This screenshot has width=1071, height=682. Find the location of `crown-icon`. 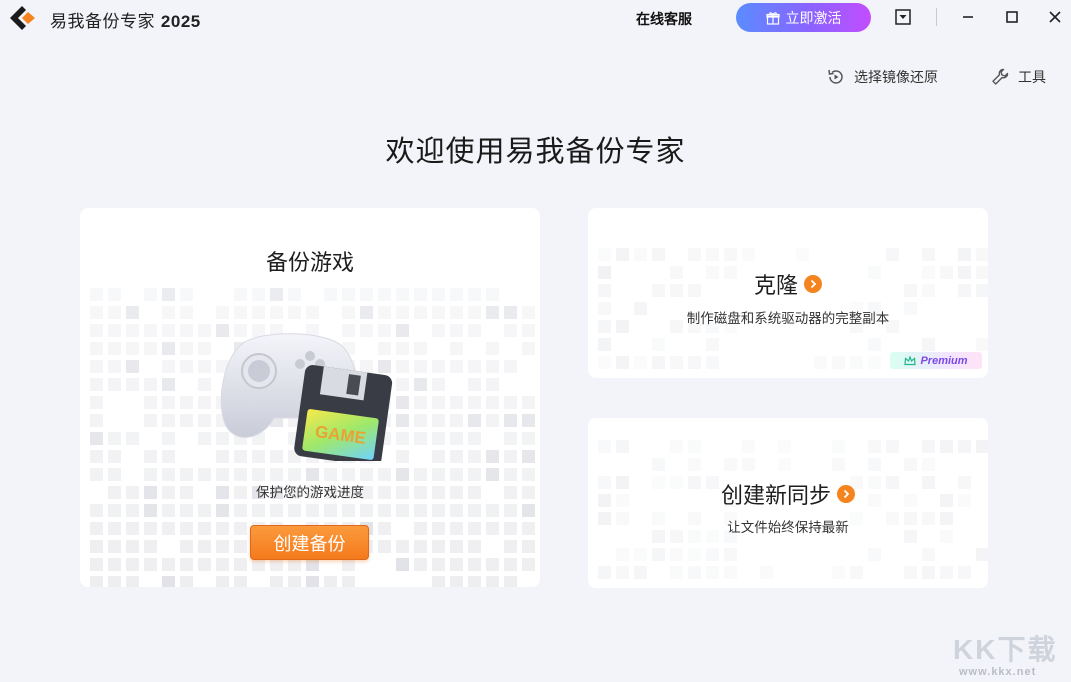

crown-icon is located at coordinates (910, 360).